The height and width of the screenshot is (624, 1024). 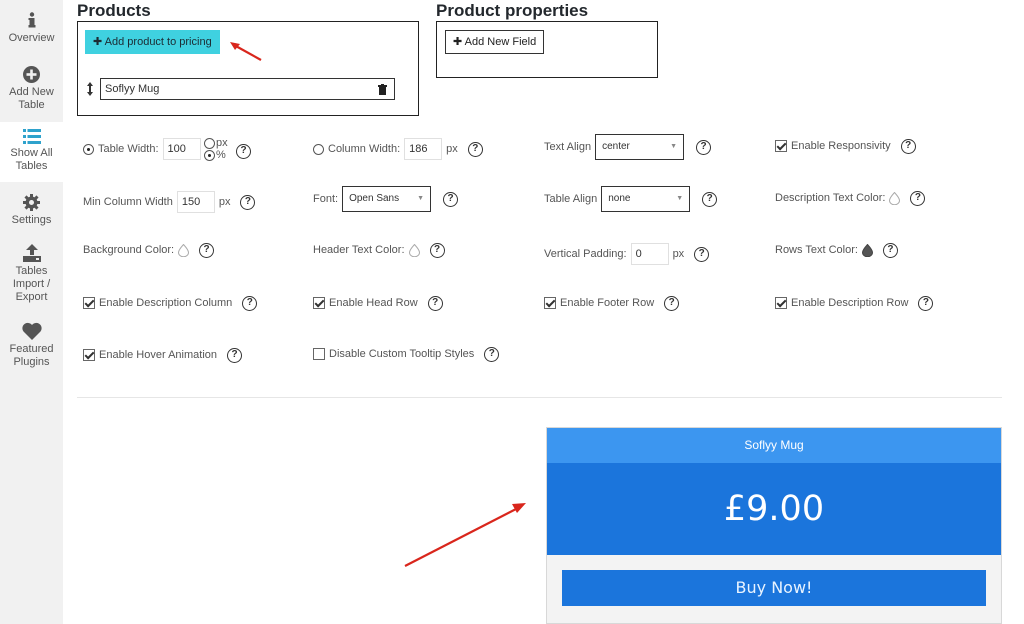 What do you see at coordinates (31, 220) in the screenshot?
I see `sidebar-item-label: Settings` at bounding box center [31, 220].